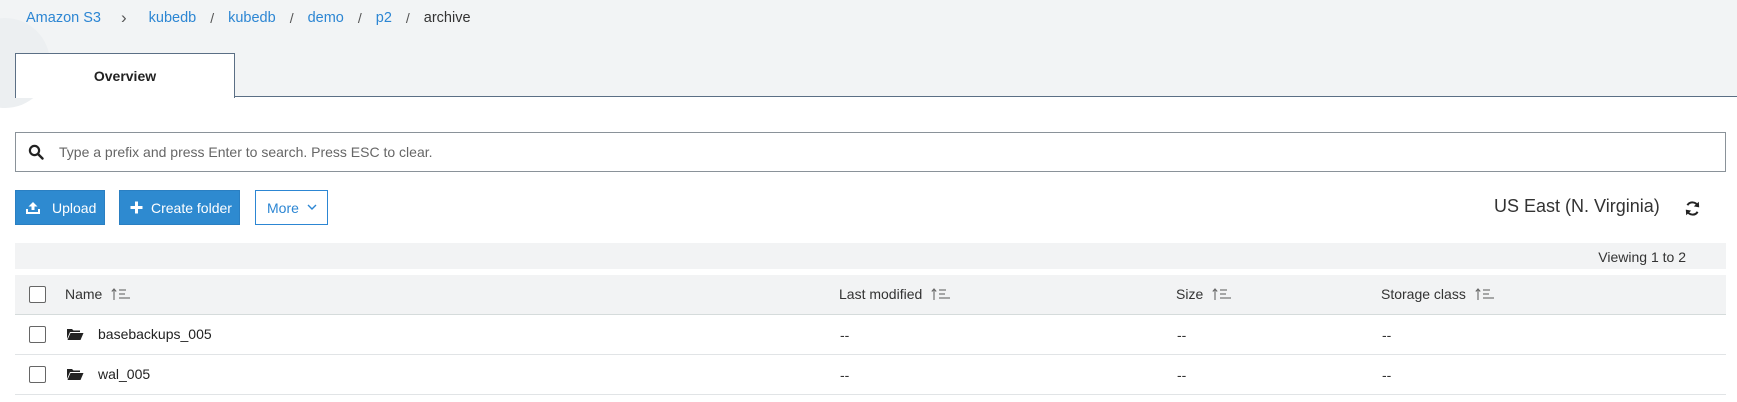 The image size is (1737, 402). I want to click on breadcrumb-item-kubedb: kubedb, so click(173, 18).